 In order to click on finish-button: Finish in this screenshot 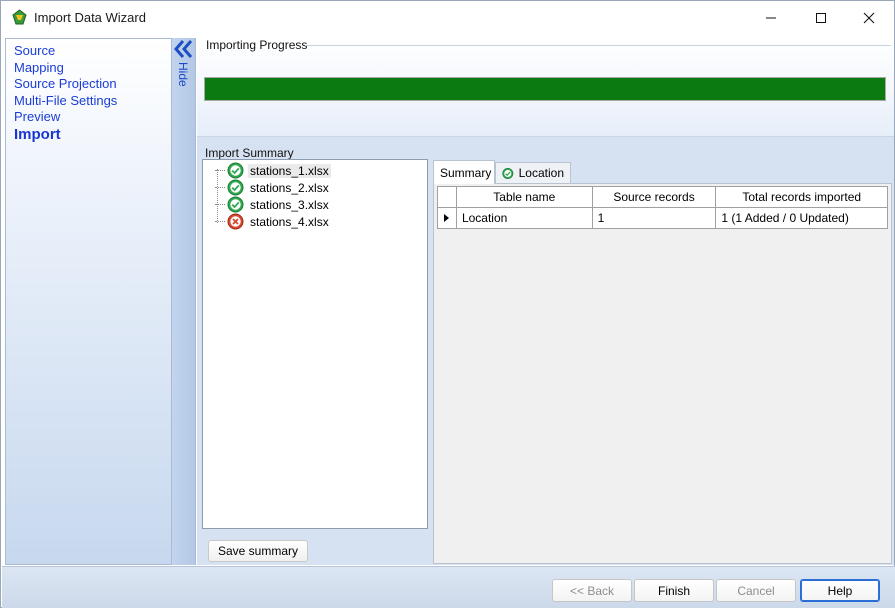, I will do `click(674, 590)`.